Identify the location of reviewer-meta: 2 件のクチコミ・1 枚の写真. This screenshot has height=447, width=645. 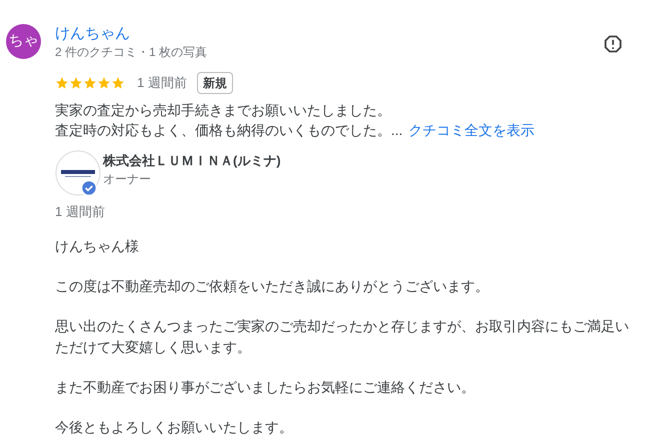
(131, 52).